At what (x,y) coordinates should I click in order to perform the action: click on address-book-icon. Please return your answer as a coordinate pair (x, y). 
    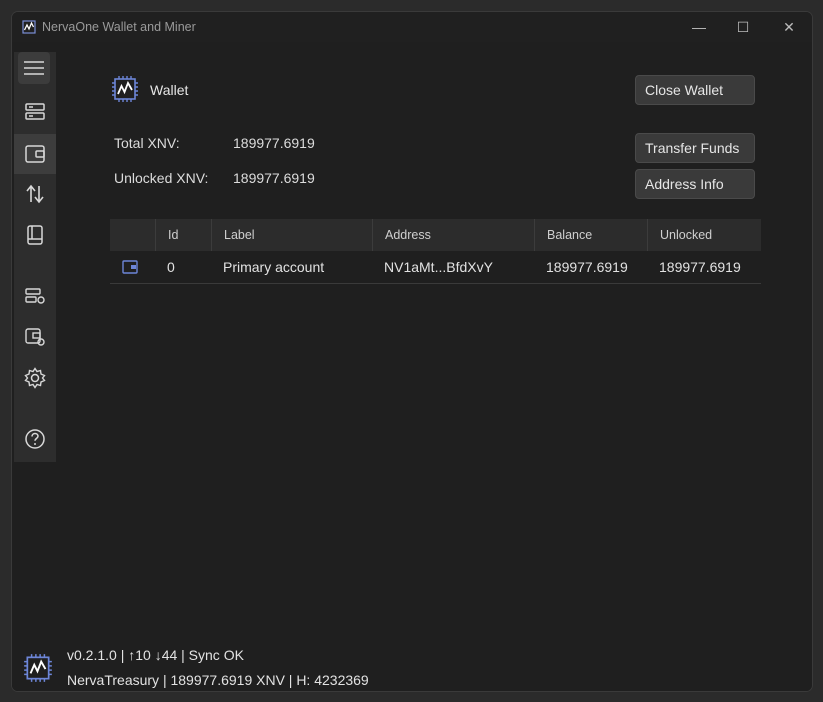
    Looking at the image, I should click on (35, 235).